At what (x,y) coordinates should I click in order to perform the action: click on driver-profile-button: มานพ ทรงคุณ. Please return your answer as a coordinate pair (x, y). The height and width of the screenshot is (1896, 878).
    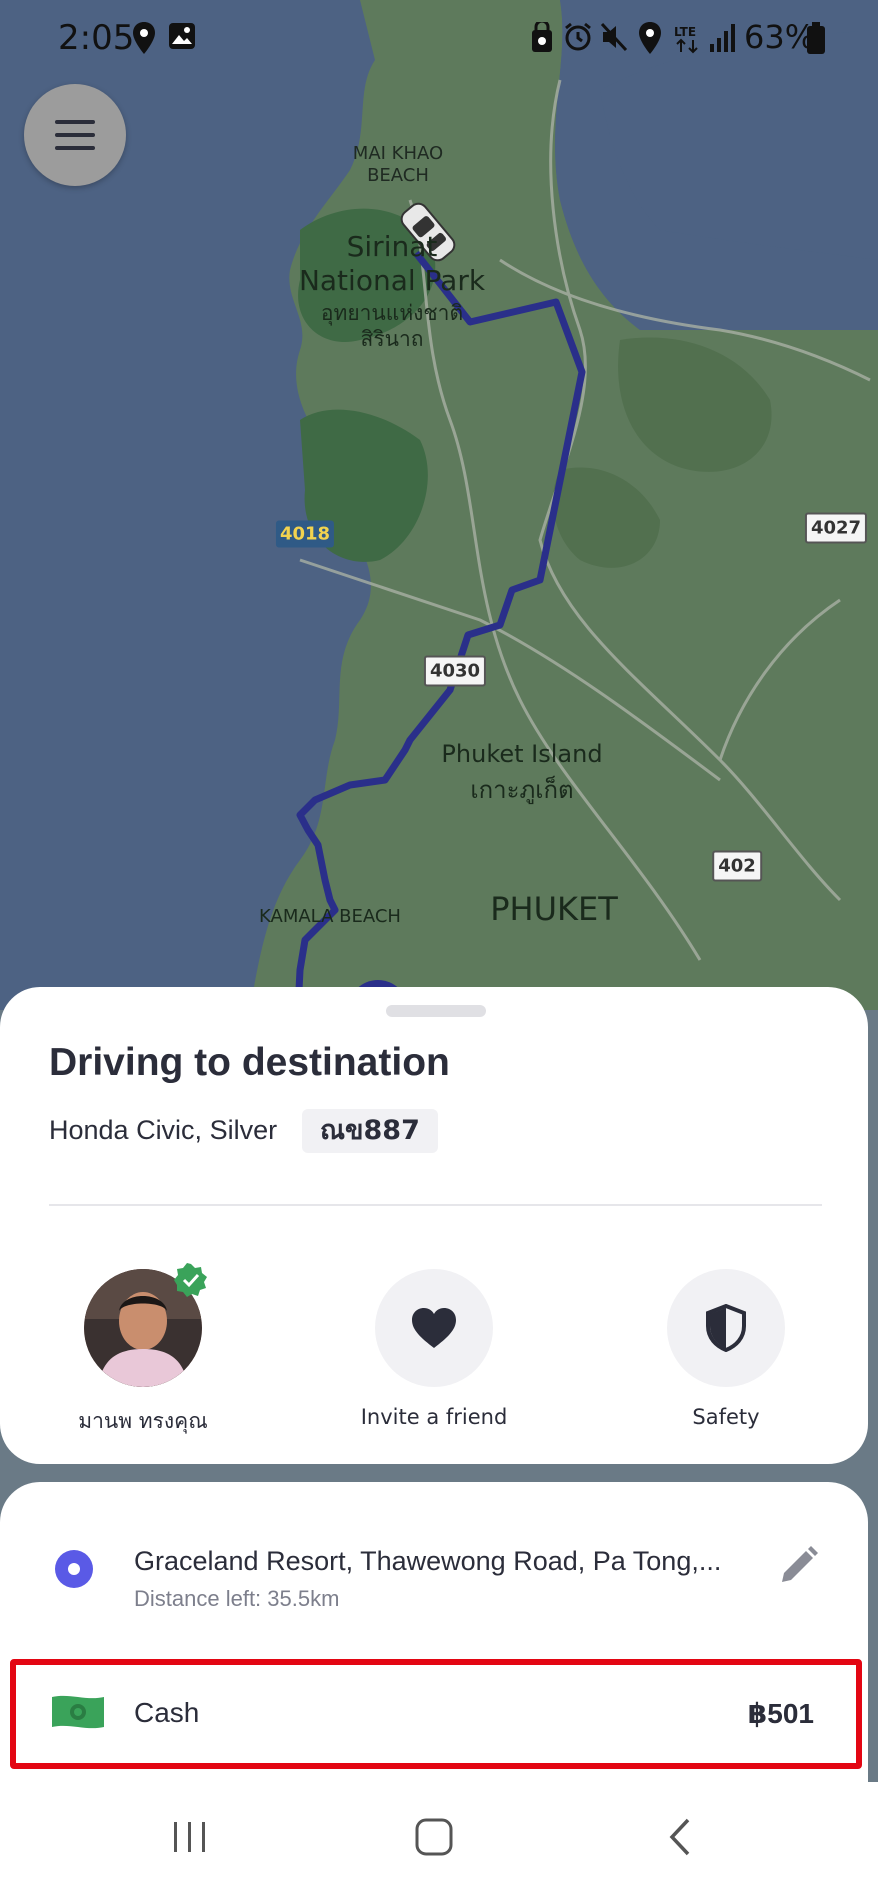
    Looking at the image, I should click on (143, 1350).